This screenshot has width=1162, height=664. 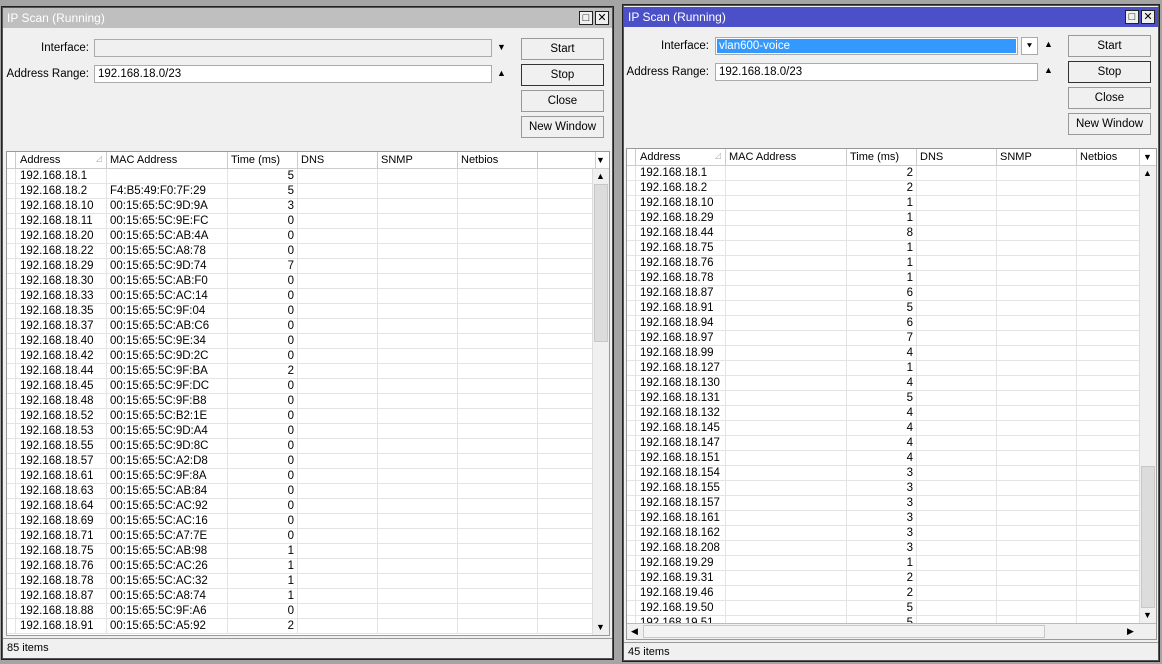 What do you see at coordinates (308, 221) in the screenshot?
I see `table-row: 192.168.18.11 00:15:65:5C:9E:FC 0` at bounding box center [308, 221].